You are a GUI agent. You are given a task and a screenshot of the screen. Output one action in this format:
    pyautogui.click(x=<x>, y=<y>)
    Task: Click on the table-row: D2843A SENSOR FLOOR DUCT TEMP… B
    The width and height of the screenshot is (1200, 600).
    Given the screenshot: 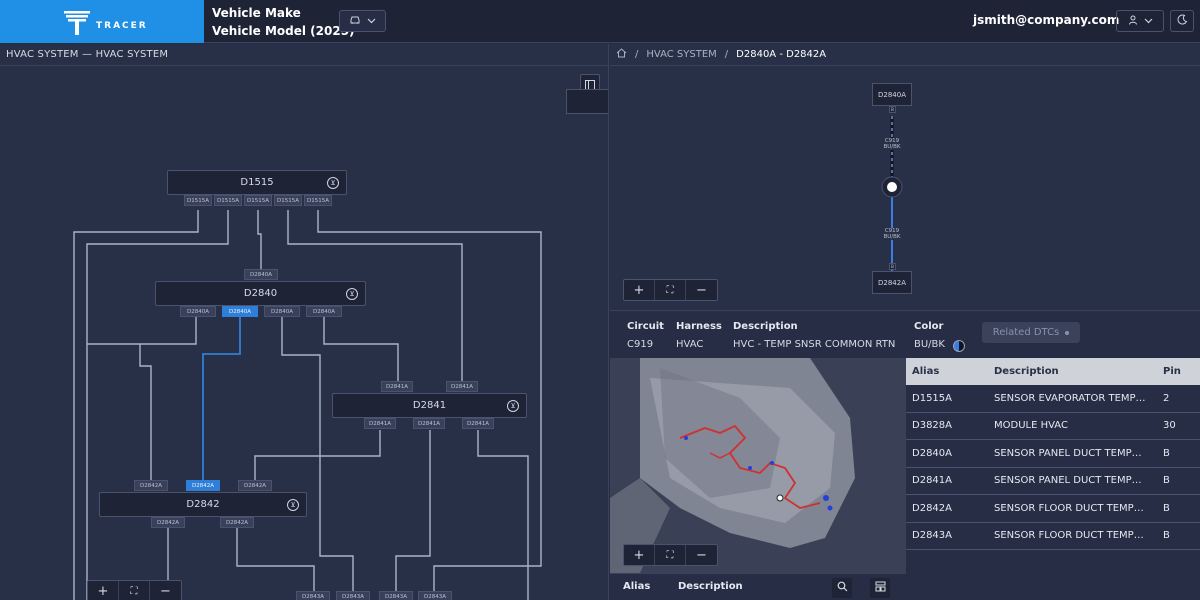 What is the action you would take?
    pyautogui.click(x=1053, y=536)
    